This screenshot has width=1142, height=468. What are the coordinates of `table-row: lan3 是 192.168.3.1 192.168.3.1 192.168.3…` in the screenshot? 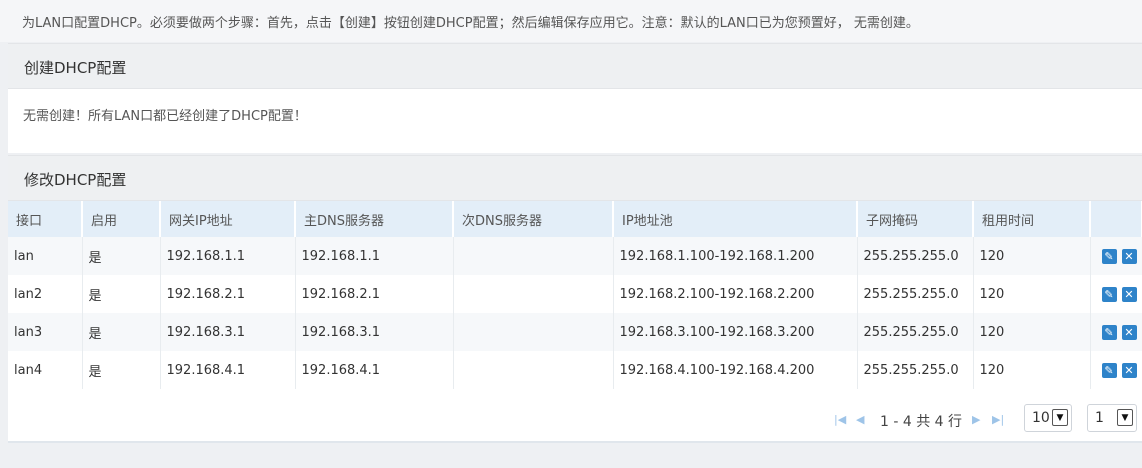 It's located at (575, 332).